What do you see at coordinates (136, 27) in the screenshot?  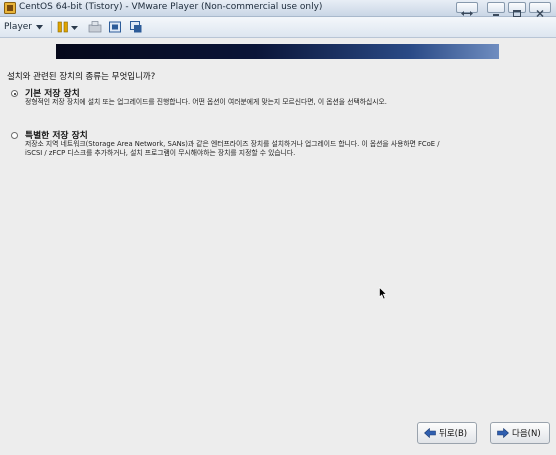 I see `unity-icon` at bounding box center [136, 27].